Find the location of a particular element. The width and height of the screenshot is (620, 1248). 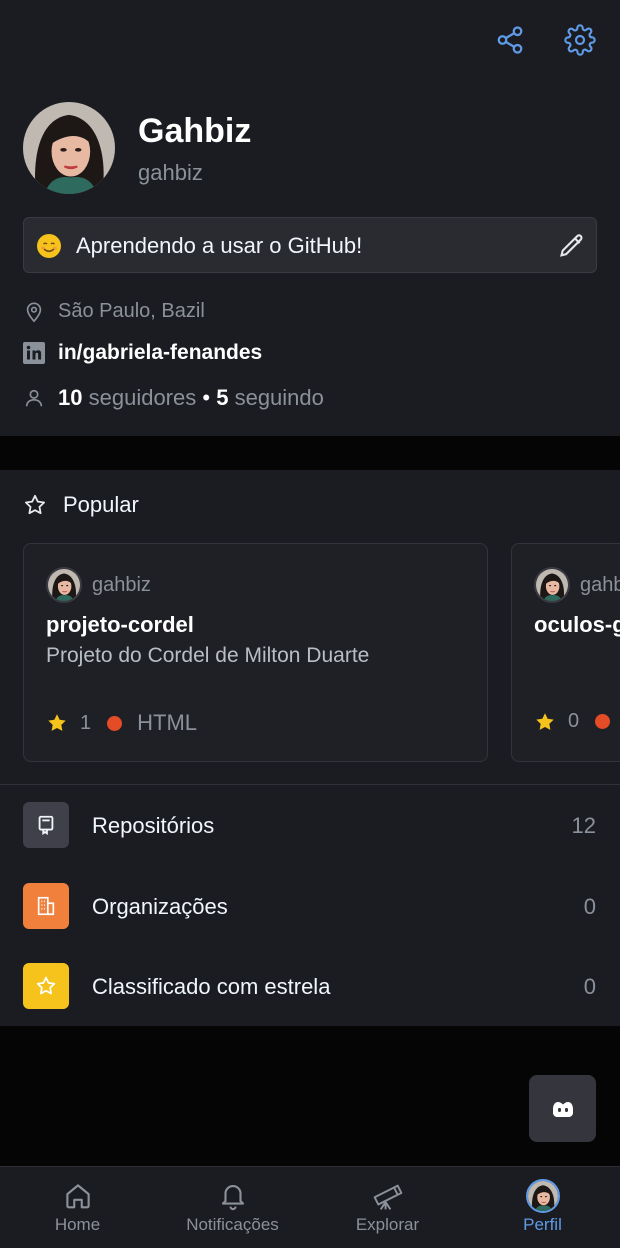

organizations-label: Organizações is located at coordinates (160, 906).